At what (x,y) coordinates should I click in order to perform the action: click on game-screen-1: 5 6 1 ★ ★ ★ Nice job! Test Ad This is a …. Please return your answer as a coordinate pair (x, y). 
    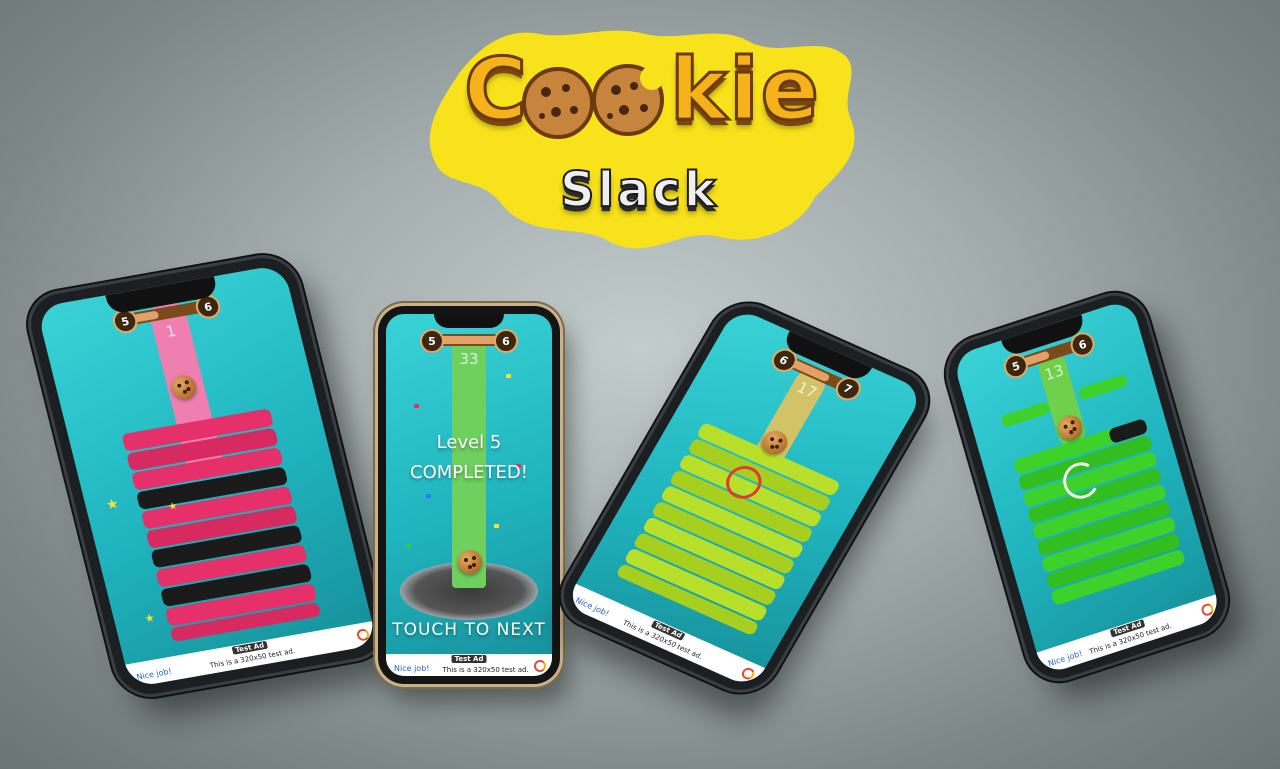
    Looking at the image, I should click on (207, 476).